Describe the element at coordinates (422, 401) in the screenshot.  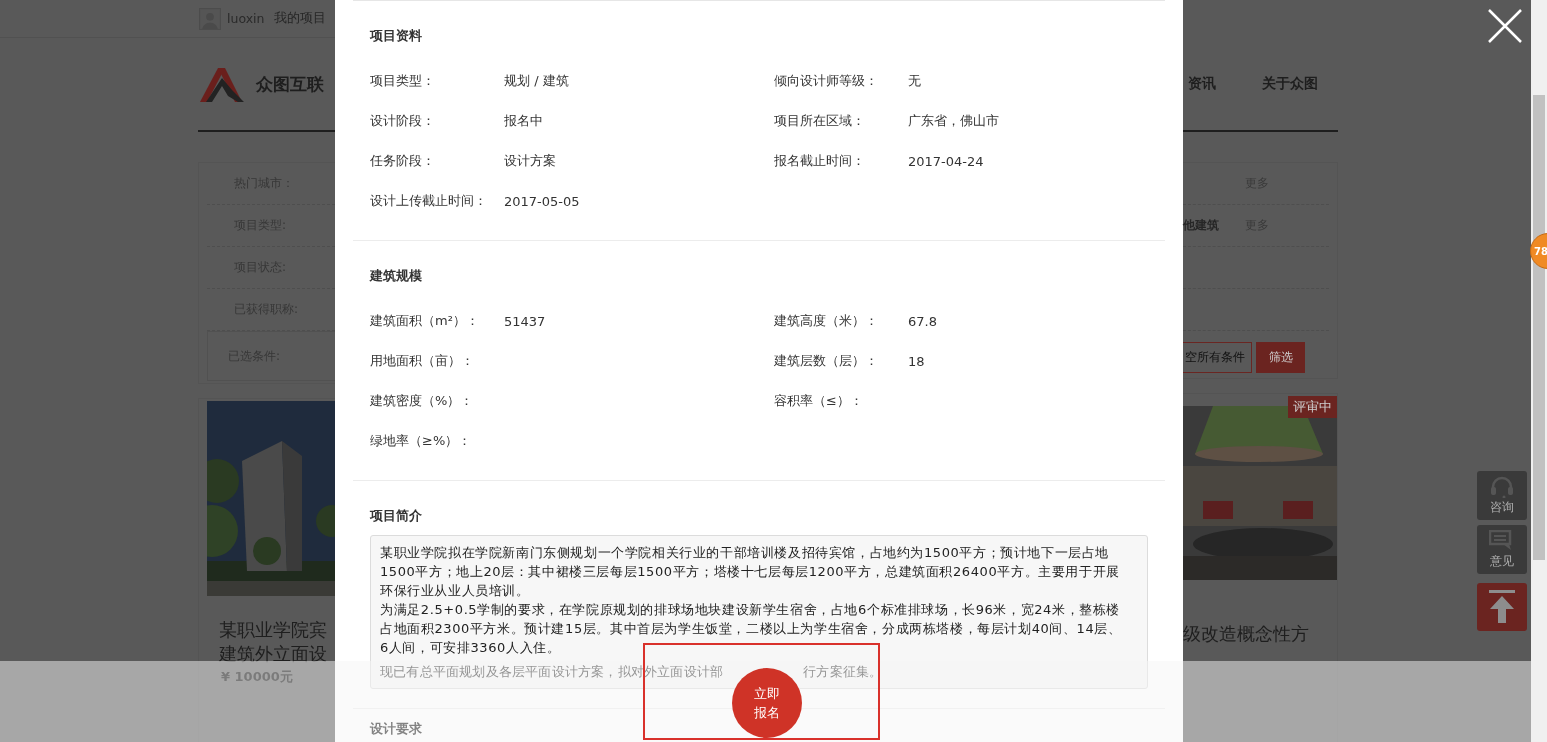
I see `field-label: 建筑密度（%）：` at that location.